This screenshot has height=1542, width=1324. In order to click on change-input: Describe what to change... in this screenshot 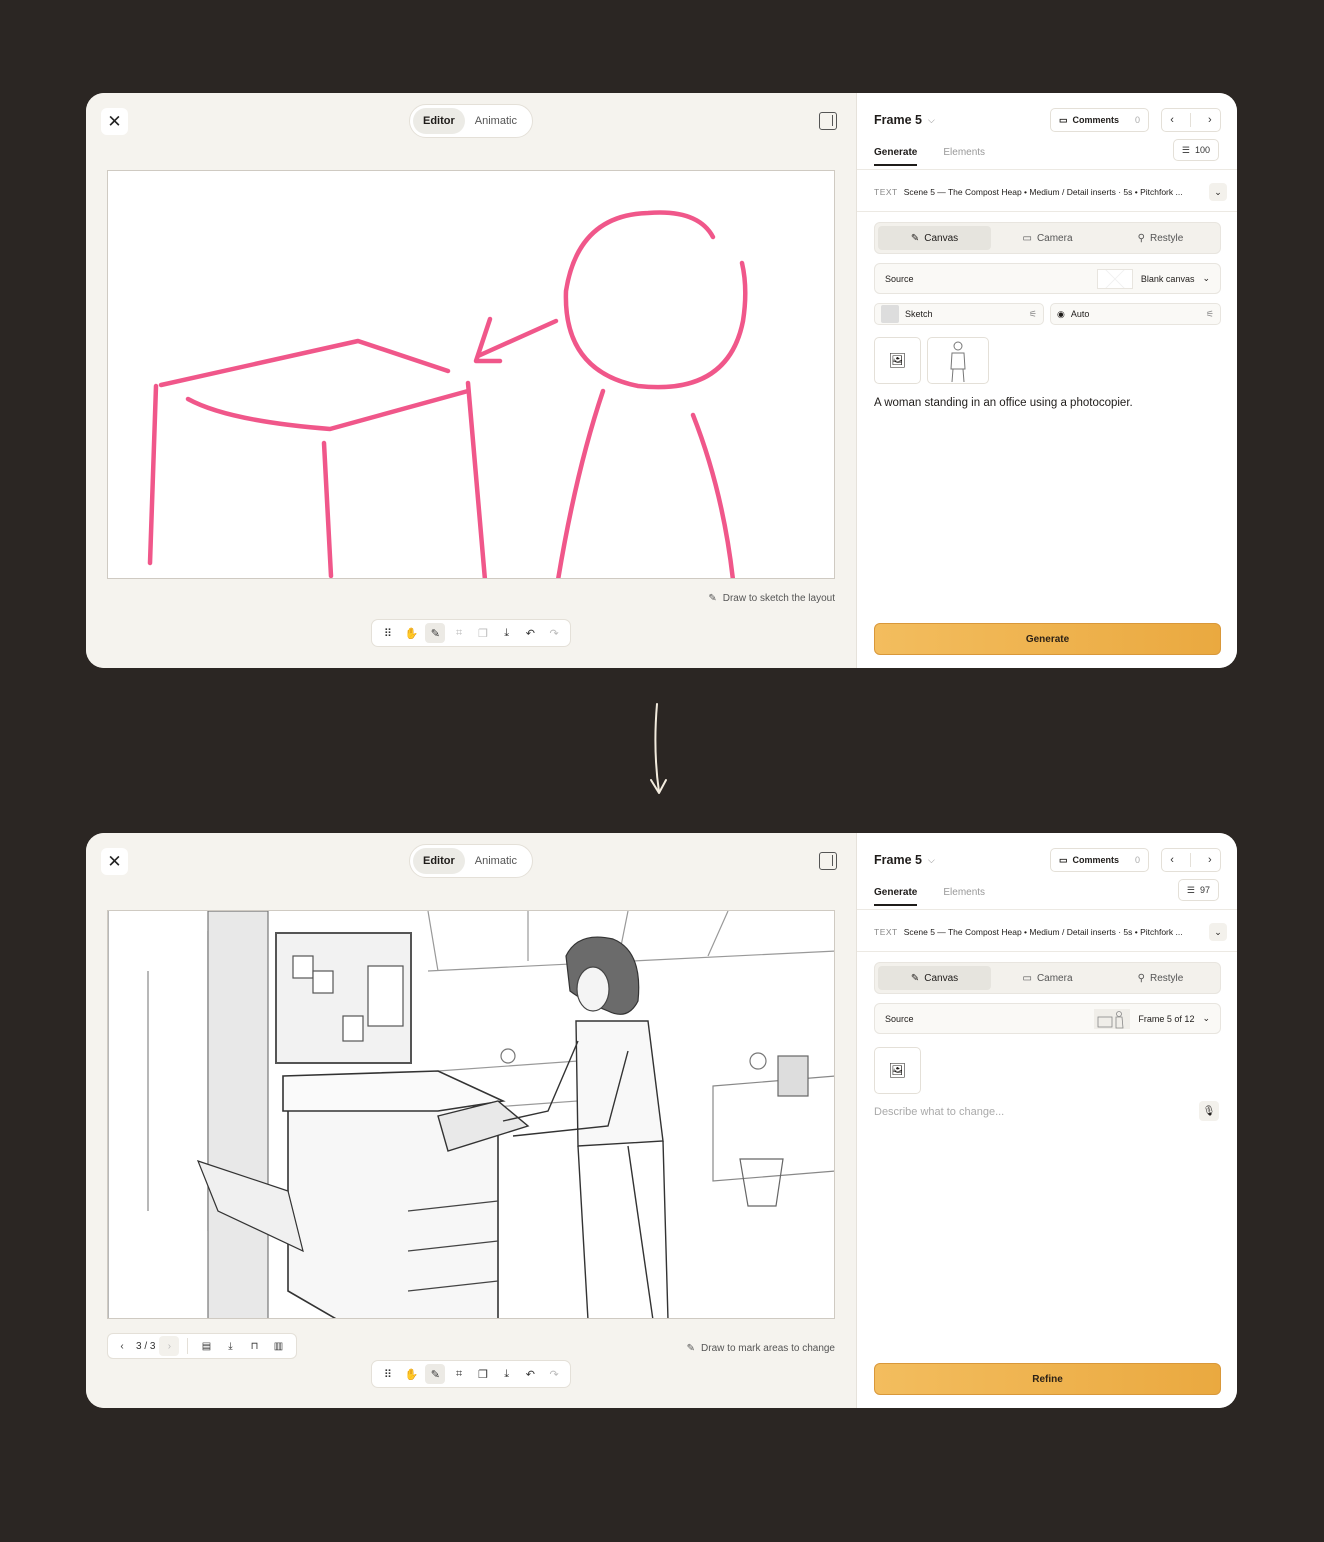, I will do `click(939, 1112)`.